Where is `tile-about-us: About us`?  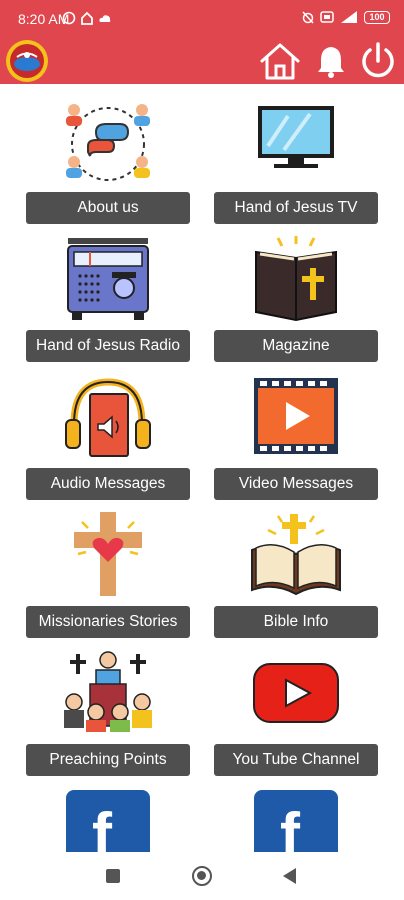
tile-about-us: About us is located at coordinates (108, 161).